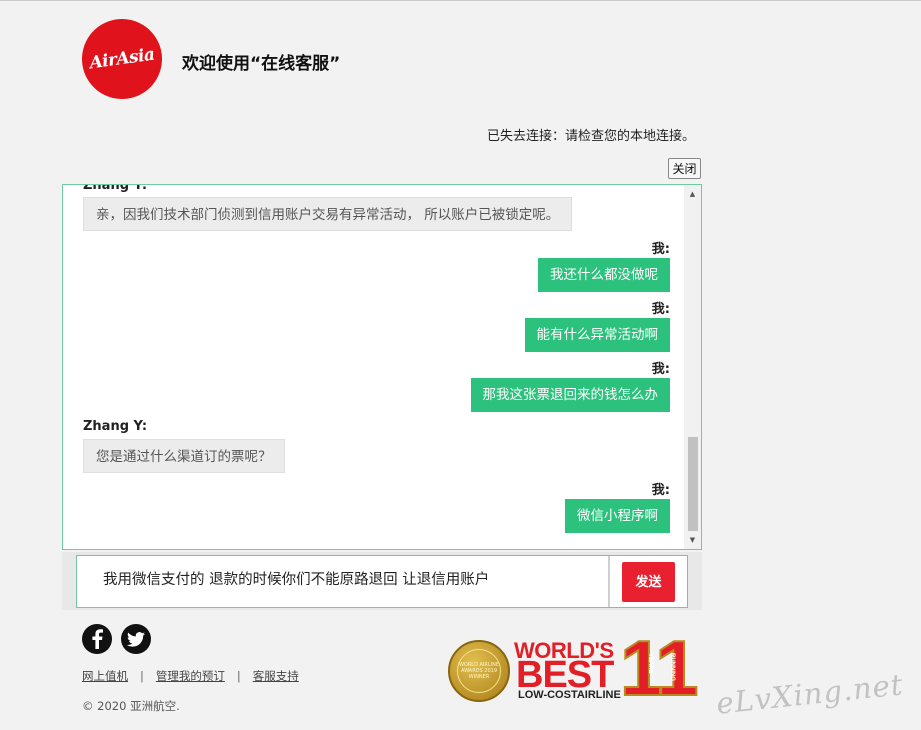  Describe the element at coordinates (604, 275) in the screenshot. I see `my-message: 我还什么都没做呢` at that location.